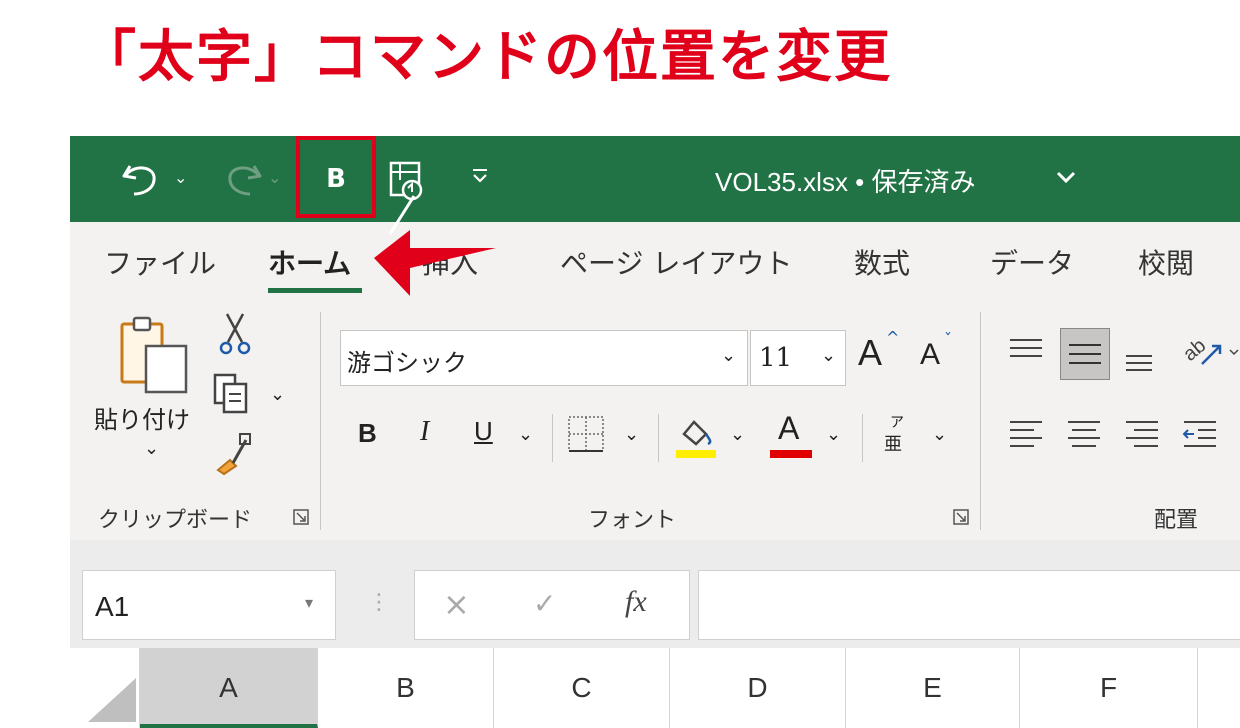  What do you see at coordinates (1209, 354) in the screenshot?
I see `orientation-icon: ab` at bounding box center [1209, 354].